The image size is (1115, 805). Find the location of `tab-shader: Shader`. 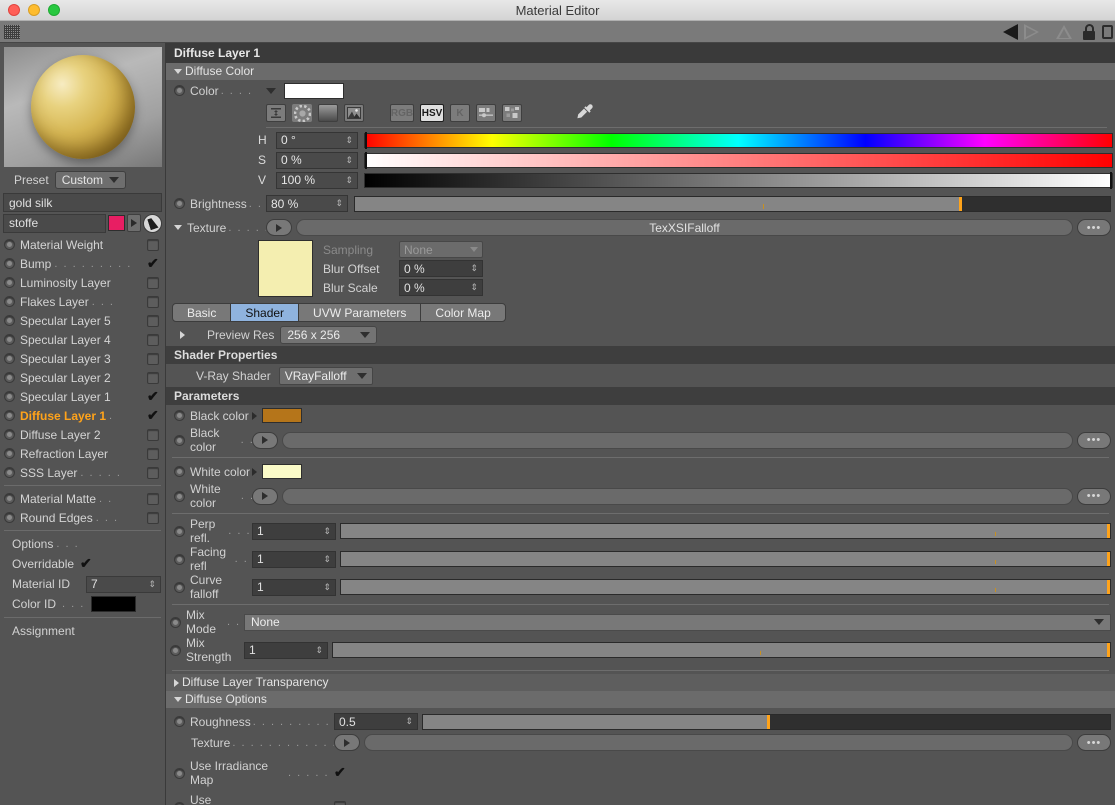

tab-shader: Shader is located at coordinates (265, 312).